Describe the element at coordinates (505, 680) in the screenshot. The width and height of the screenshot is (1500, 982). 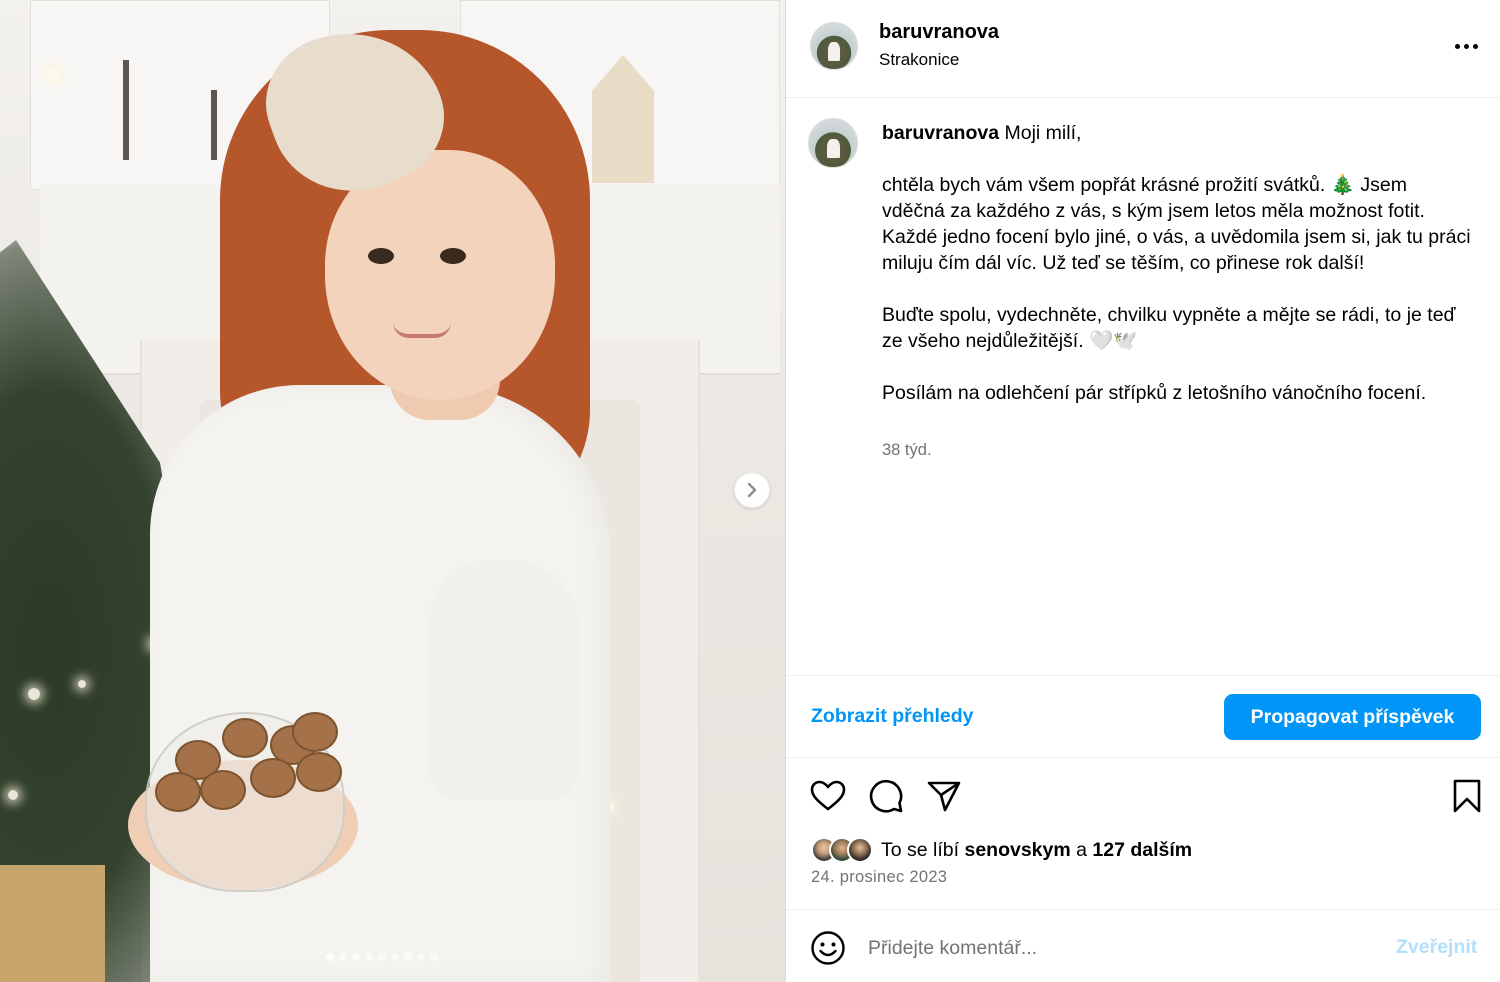
I see `girl-sleeve` at that location.